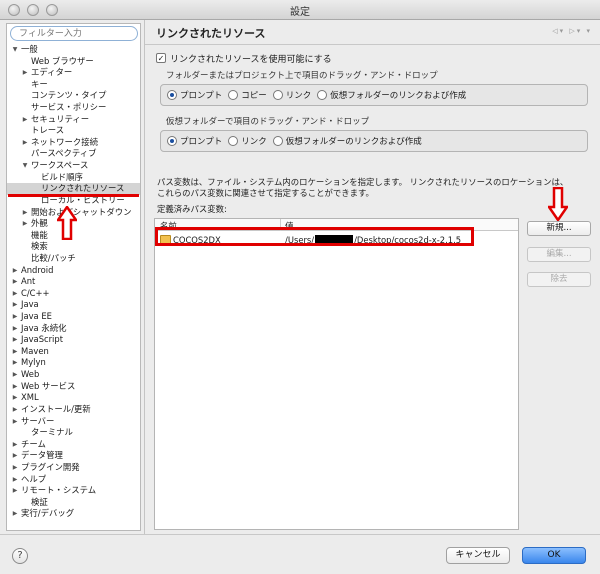 The image size is (600, 574). I want to click on tree-item-label: 検索, so click(39, 246).